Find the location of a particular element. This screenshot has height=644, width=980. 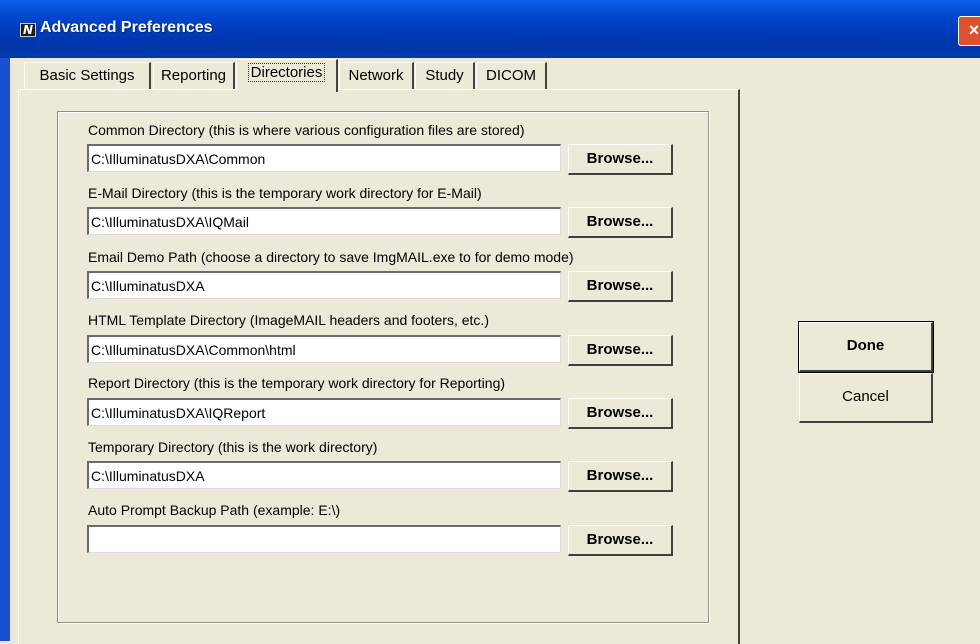

app-logo-icon: N is located at coordinates (28, 30).